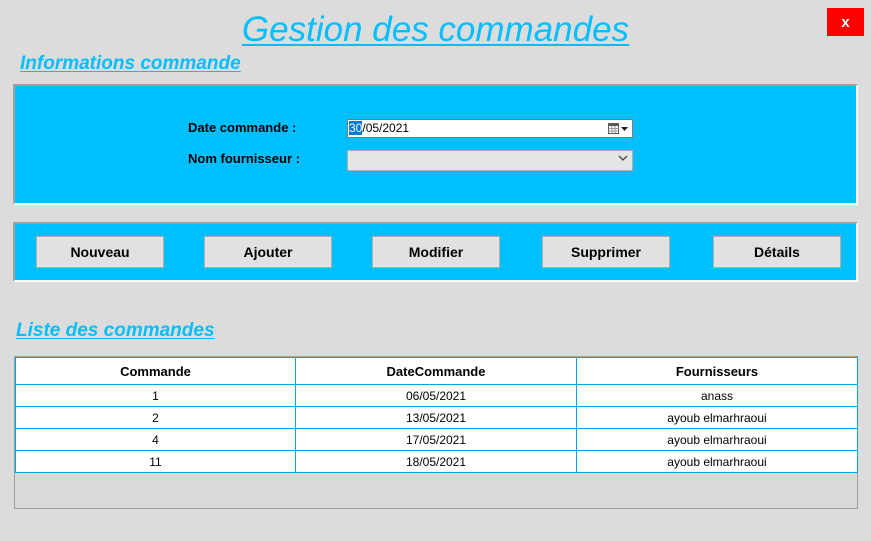 The image size is (871, 541). I want to click on cell-supplier: anass, so click(717, 395).